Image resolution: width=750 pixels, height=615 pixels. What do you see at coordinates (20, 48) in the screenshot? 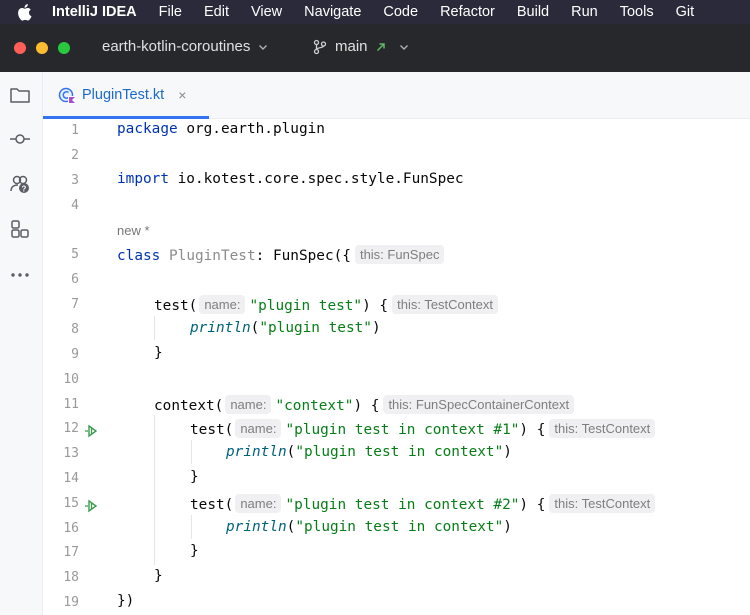
I see `close-window-button` at bounding box center [20, 48].